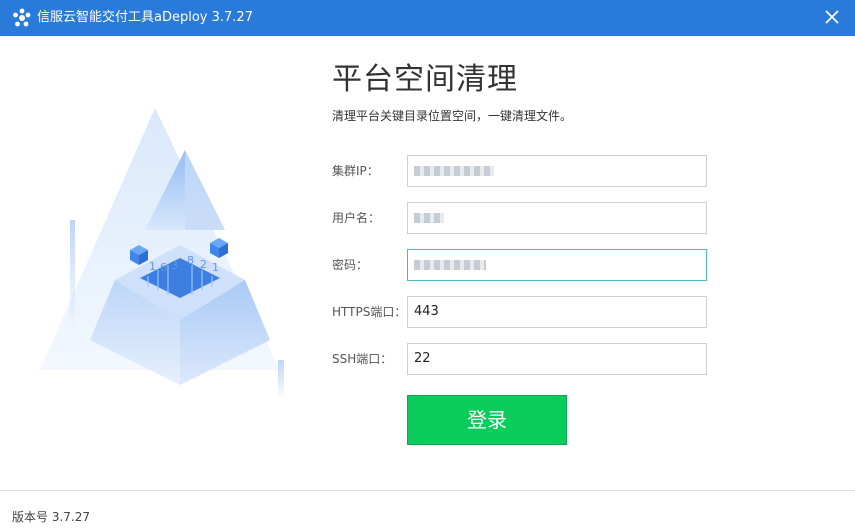 Image resolution: width=855 pixels, height=531 pixels. What do you see at coordinates (356, 218) in the screenshot?
I see `username-label: 用户名：` at bounding box center [356, 218].